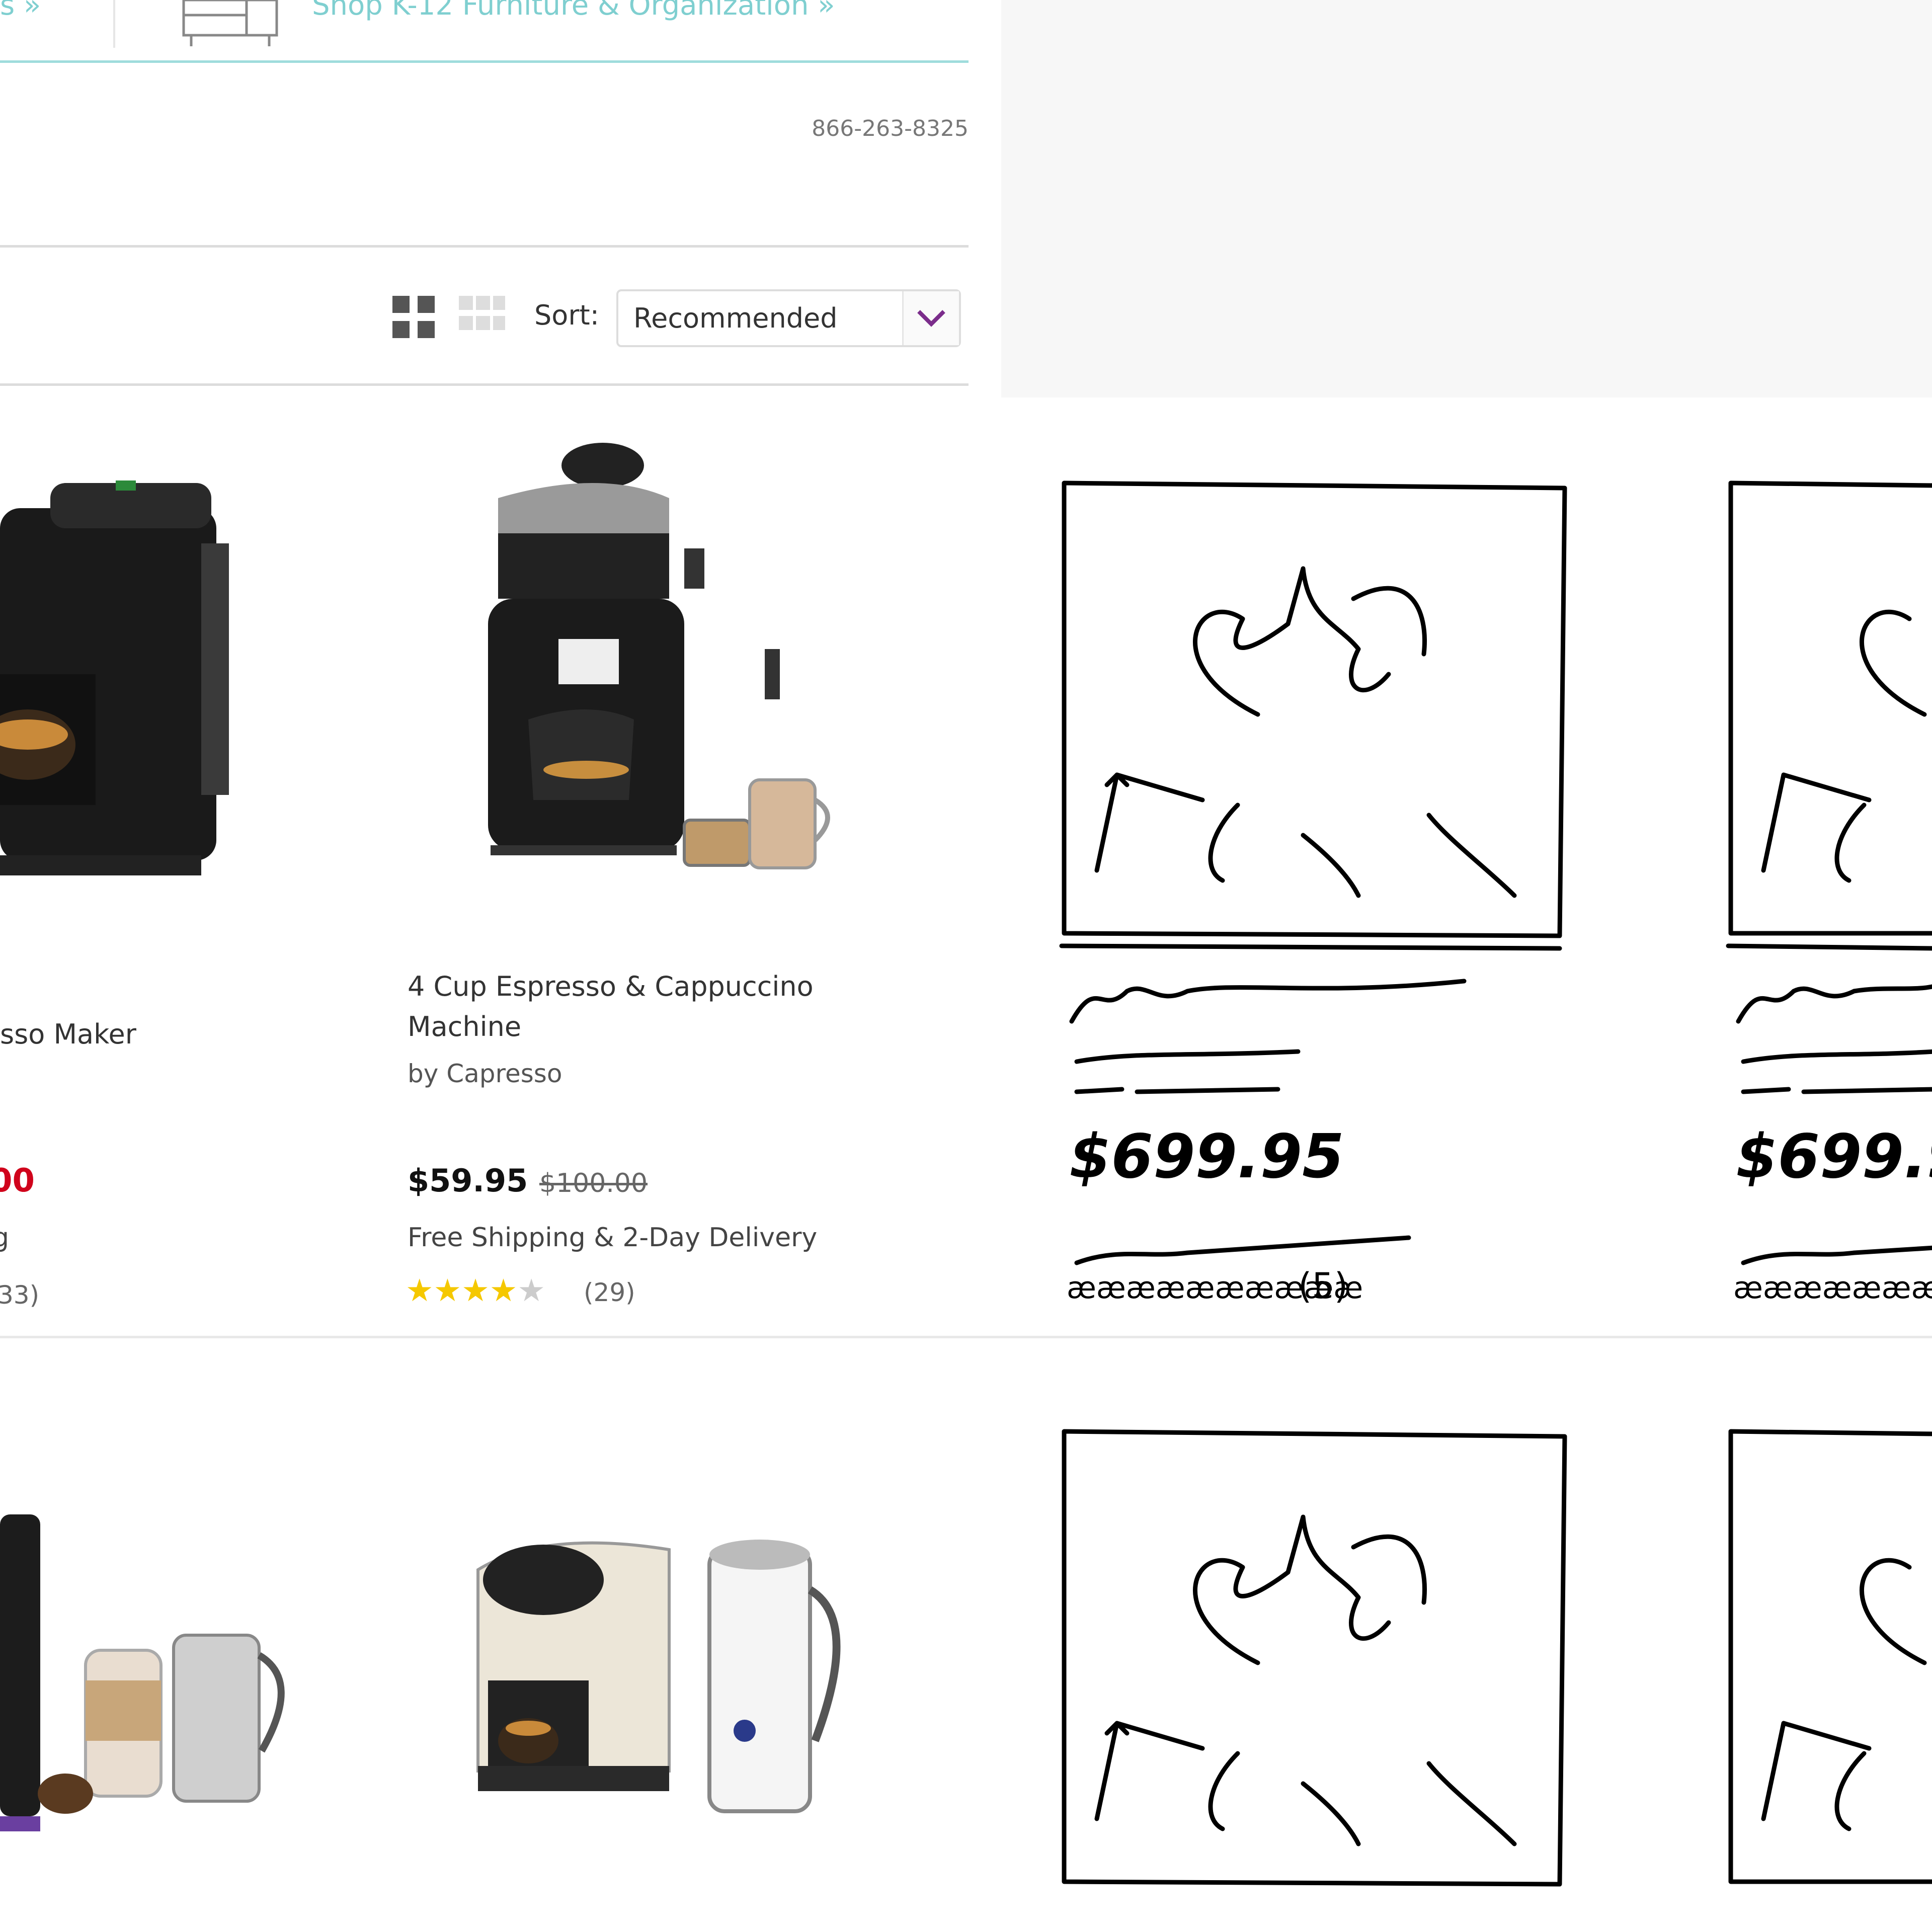 The height and width of the screenshot is (1932, 1932). I want to click on promo-underline, so click(485, 61).